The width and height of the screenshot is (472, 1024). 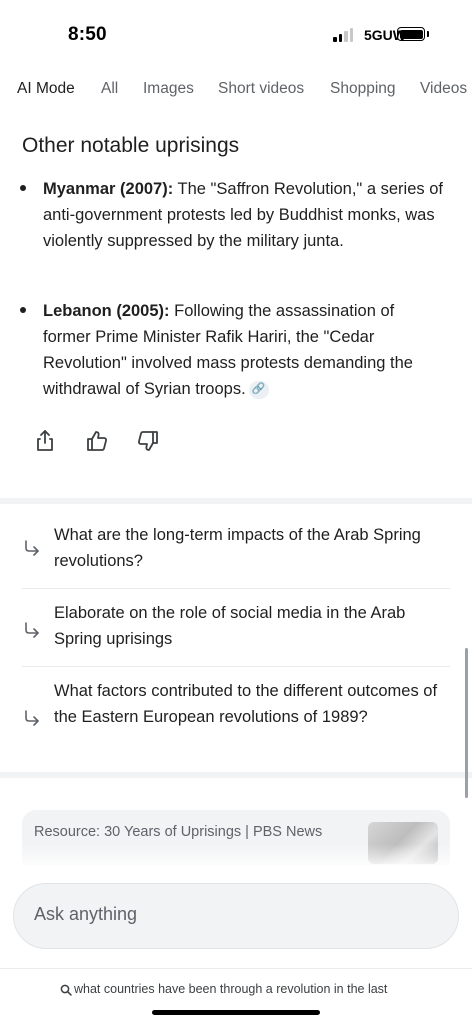 What do you see at coordinates (131, 145) in the screenshot?
I see `section-heading: Other notable uprisings` at bounding box center [131, 145].